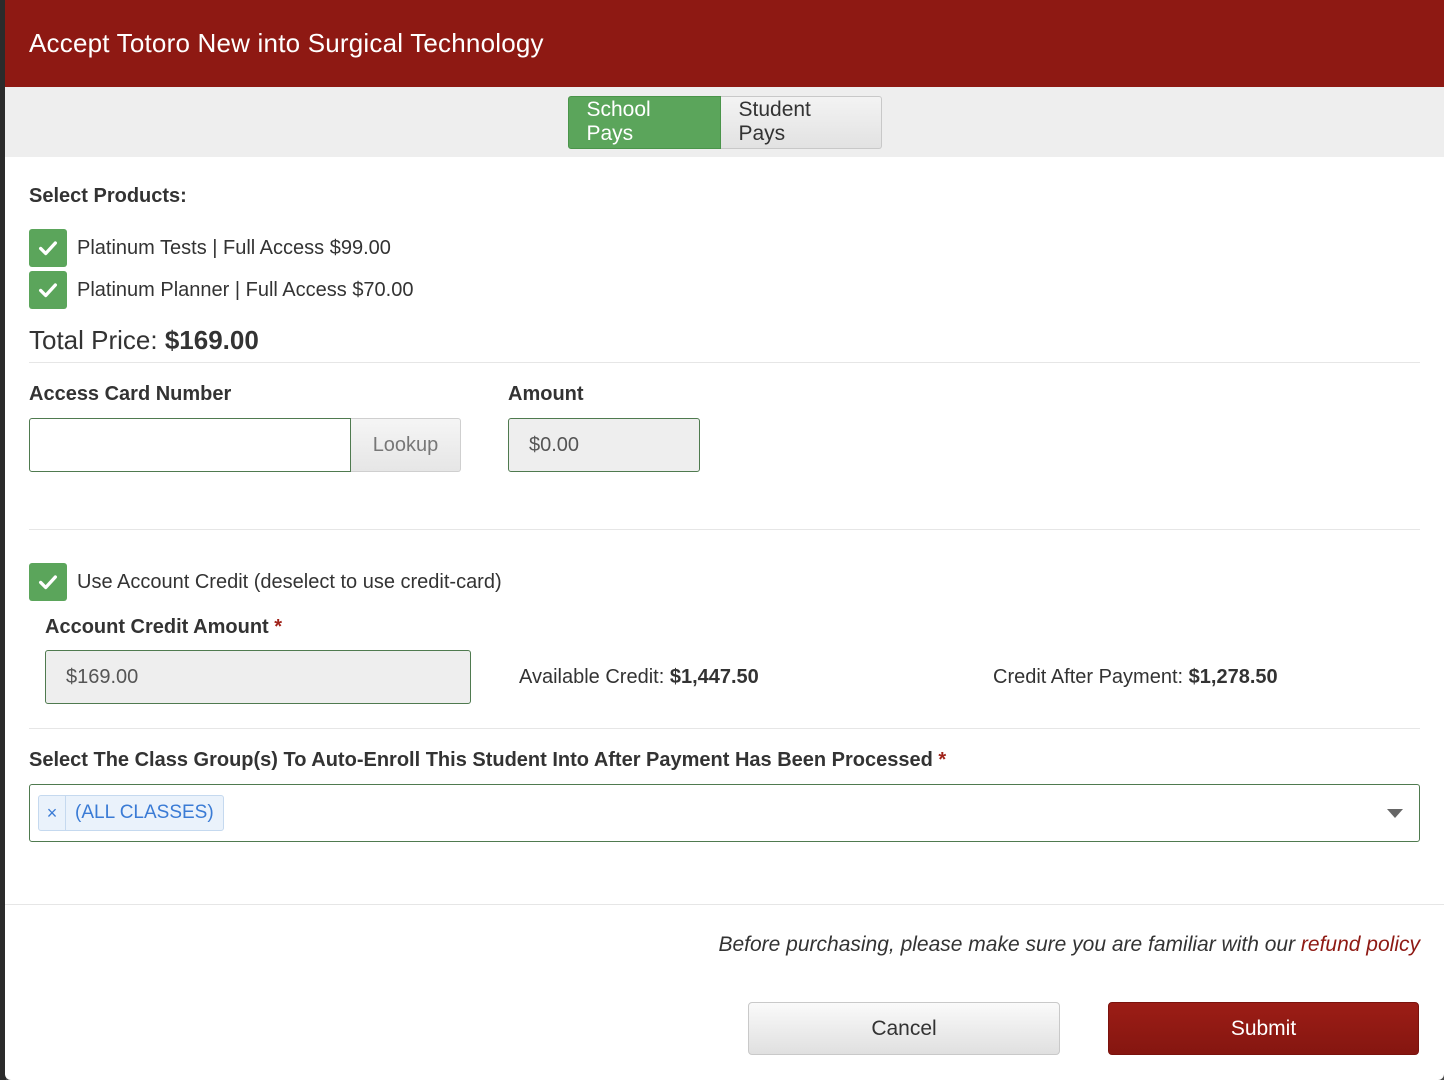 The height and width of the screenshot is (1080, 1444). I want to click on cancel-button: Cancel, so click(904, 1028).